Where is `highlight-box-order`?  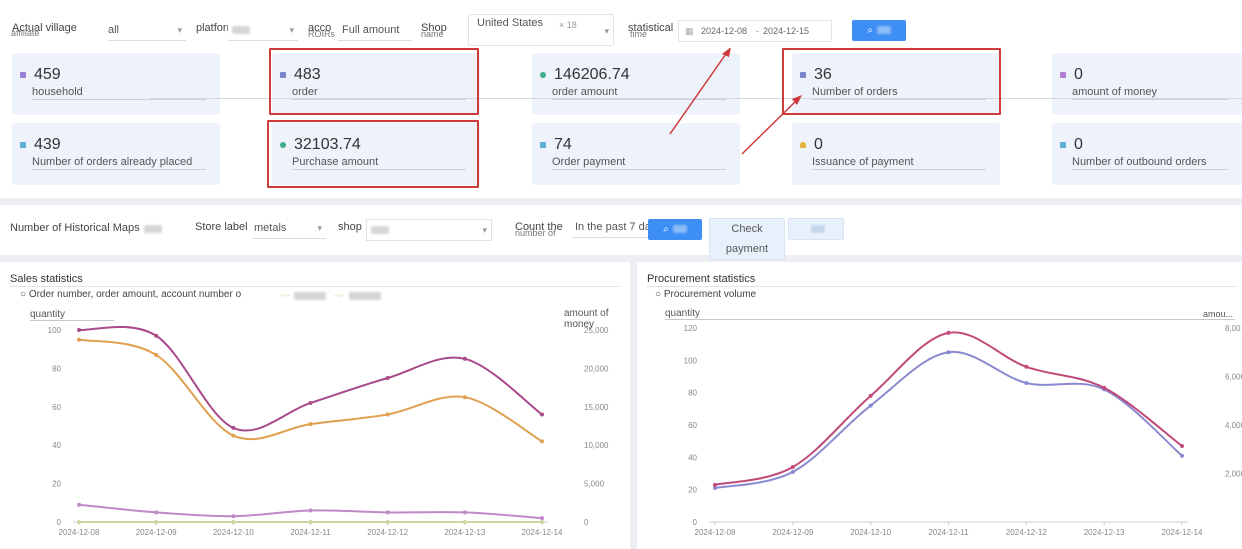 highlight-box-order is located at coordinates (374, 81).